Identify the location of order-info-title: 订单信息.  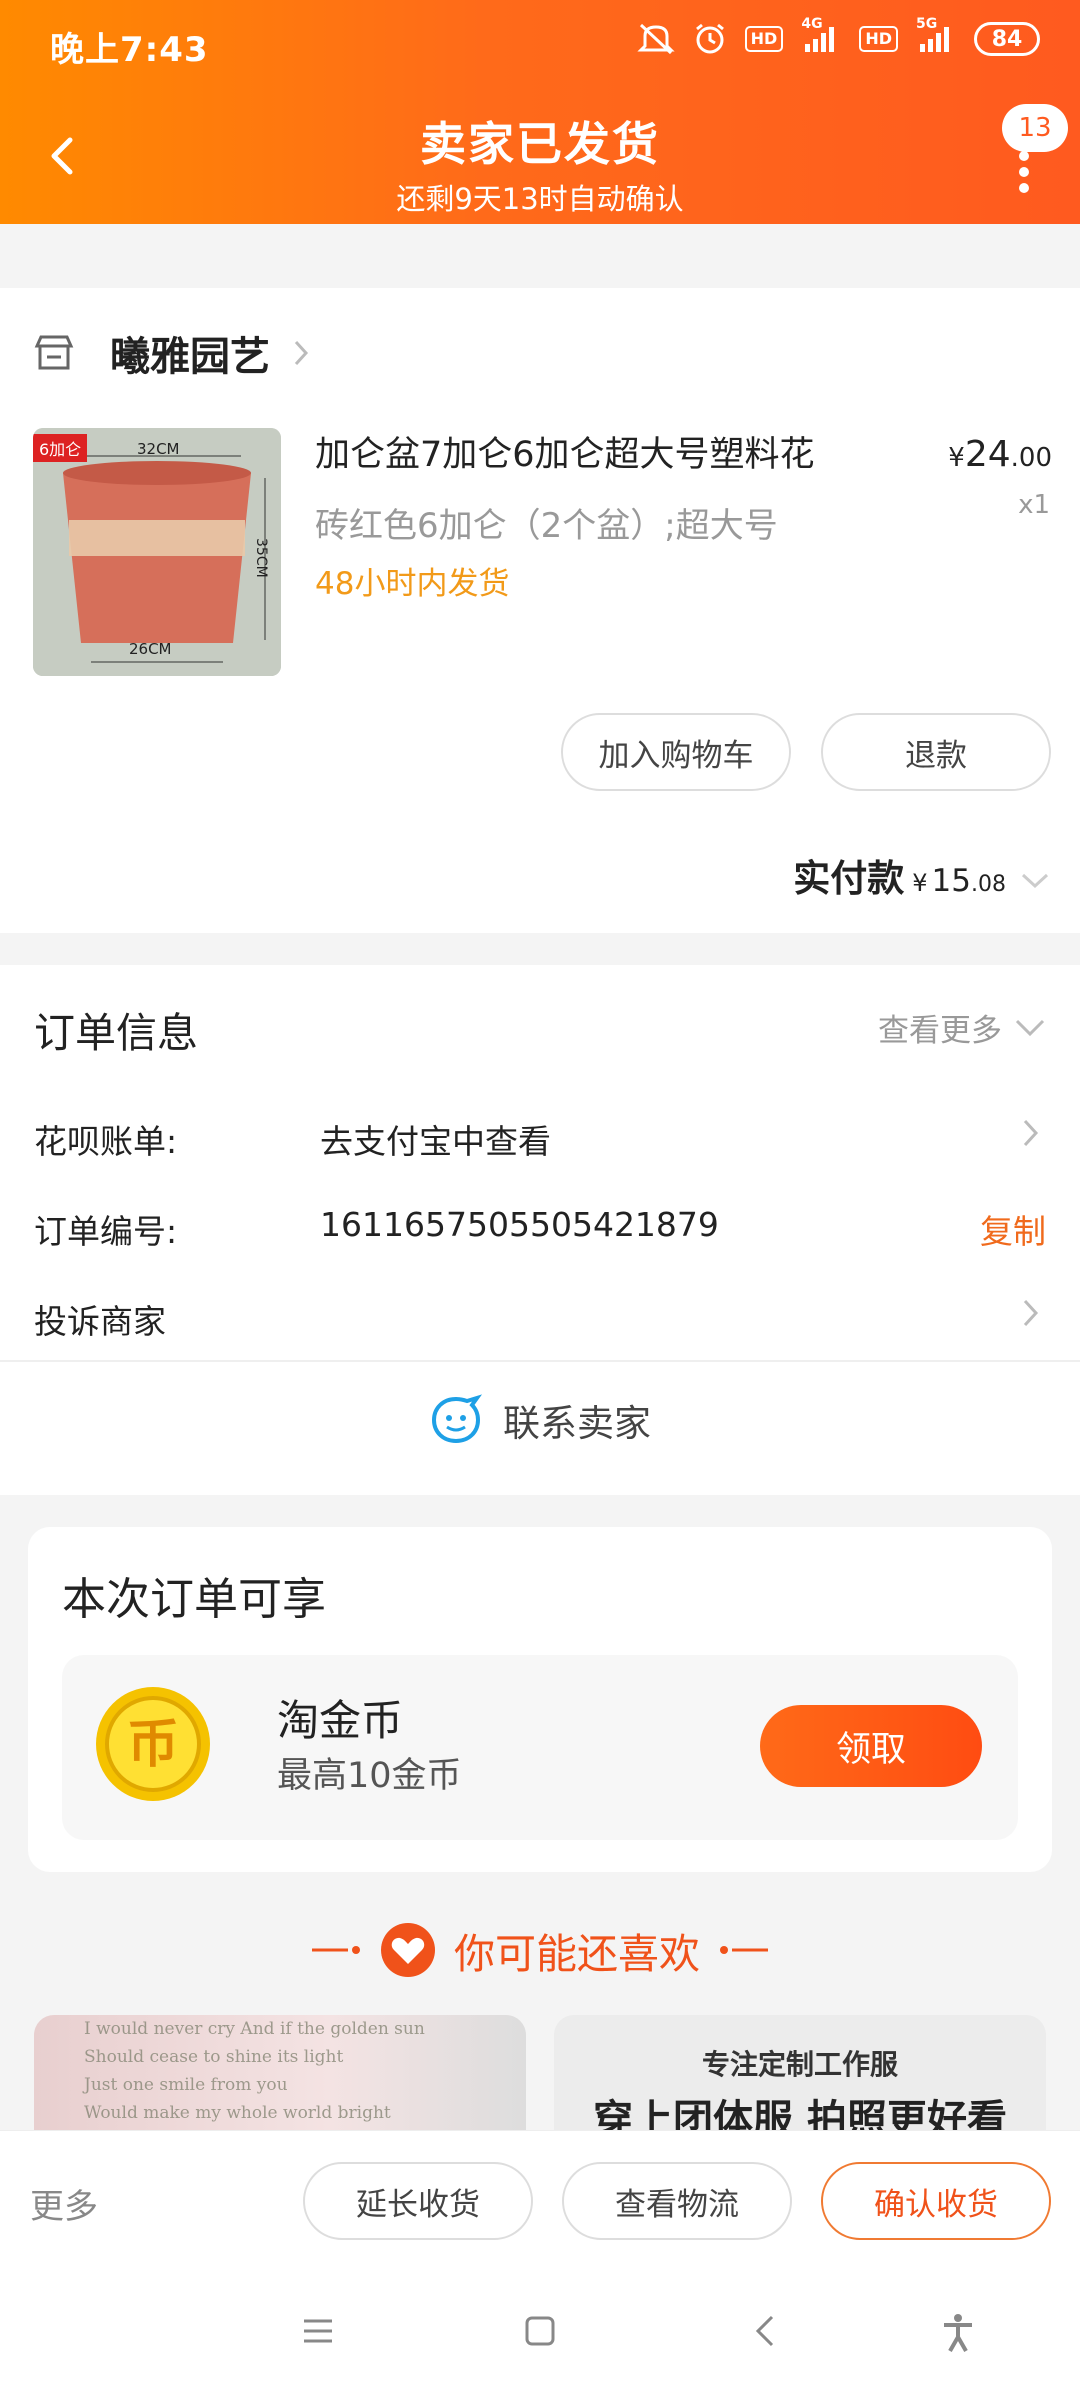
(116, 1033).